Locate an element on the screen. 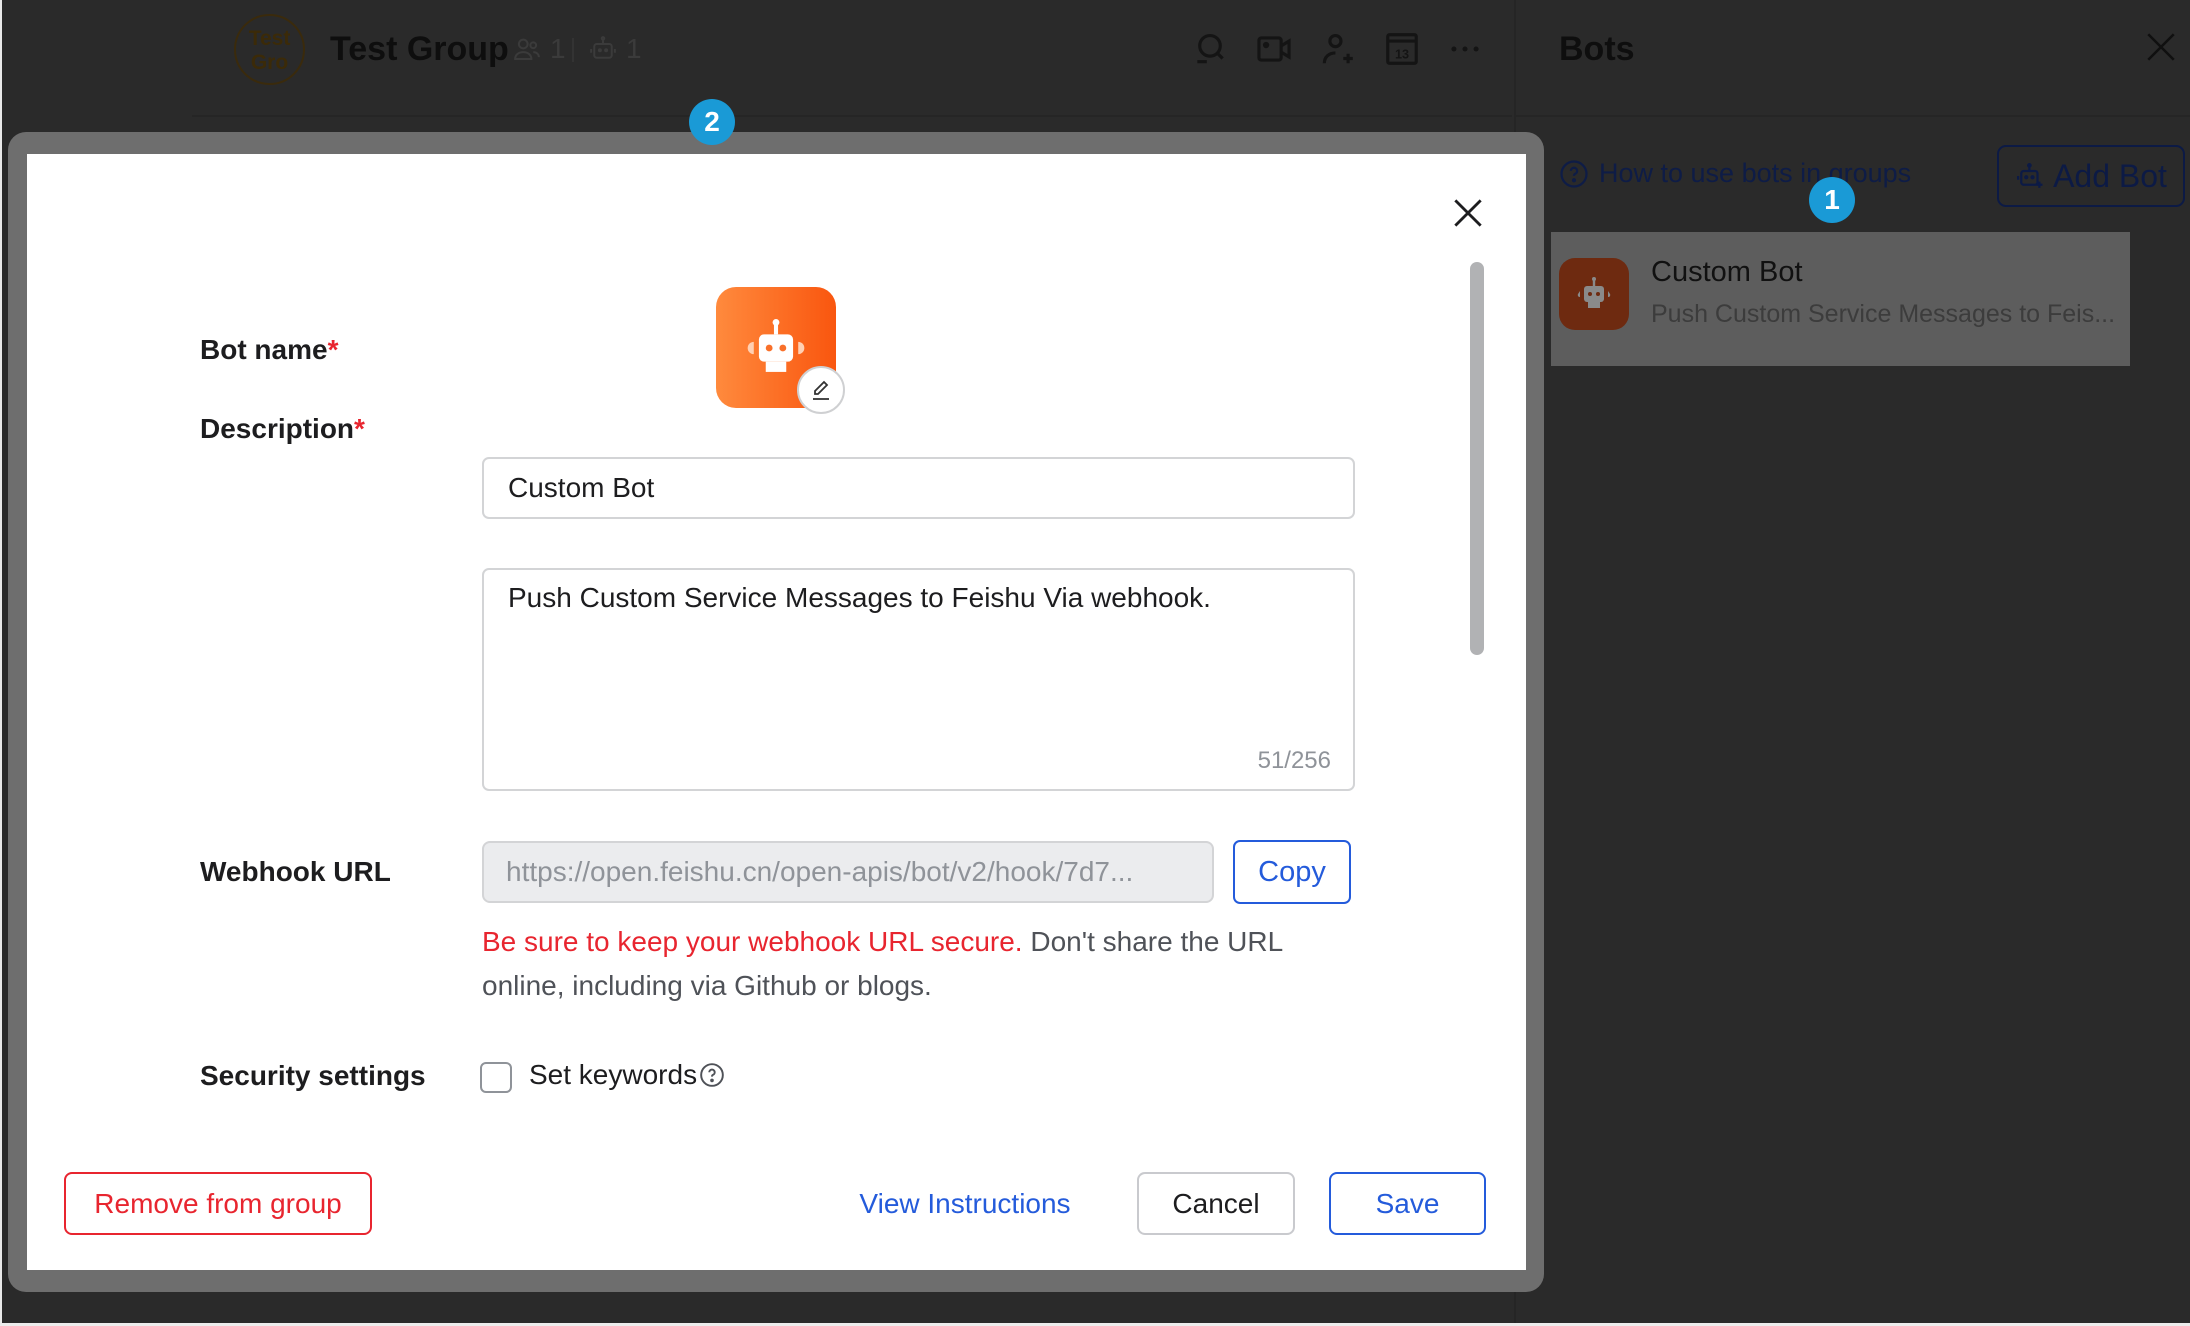 The width and height of the screenshot is (2190, 1326). modal-scrollbar is located at coordinates (1477, 458).